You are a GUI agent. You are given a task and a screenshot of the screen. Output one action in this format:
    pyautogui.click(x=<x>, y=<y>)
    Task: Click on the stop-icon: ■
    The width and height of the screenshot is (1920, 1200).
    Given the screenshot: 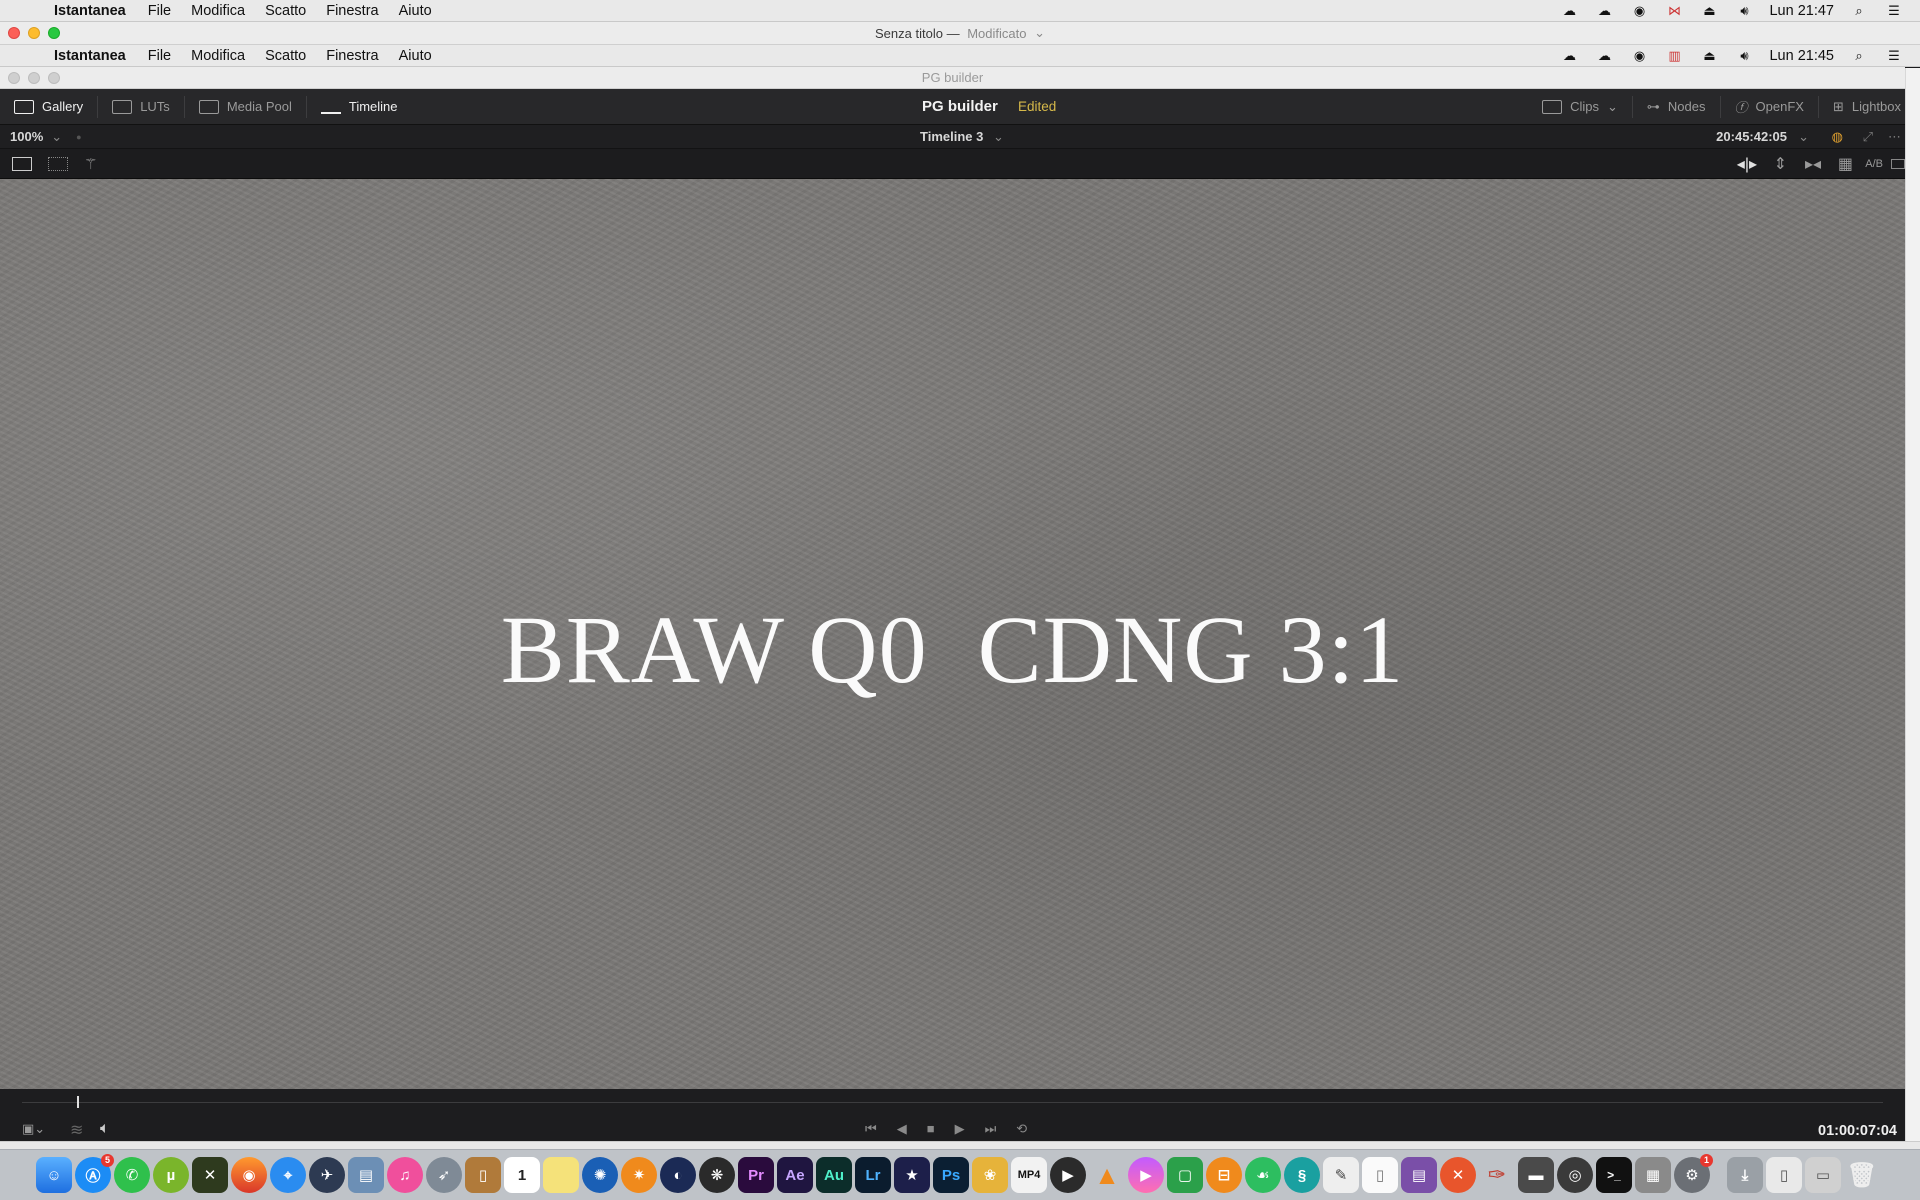 What is the action you would take?
    pyautogui.click(x=931, y=1129)
    